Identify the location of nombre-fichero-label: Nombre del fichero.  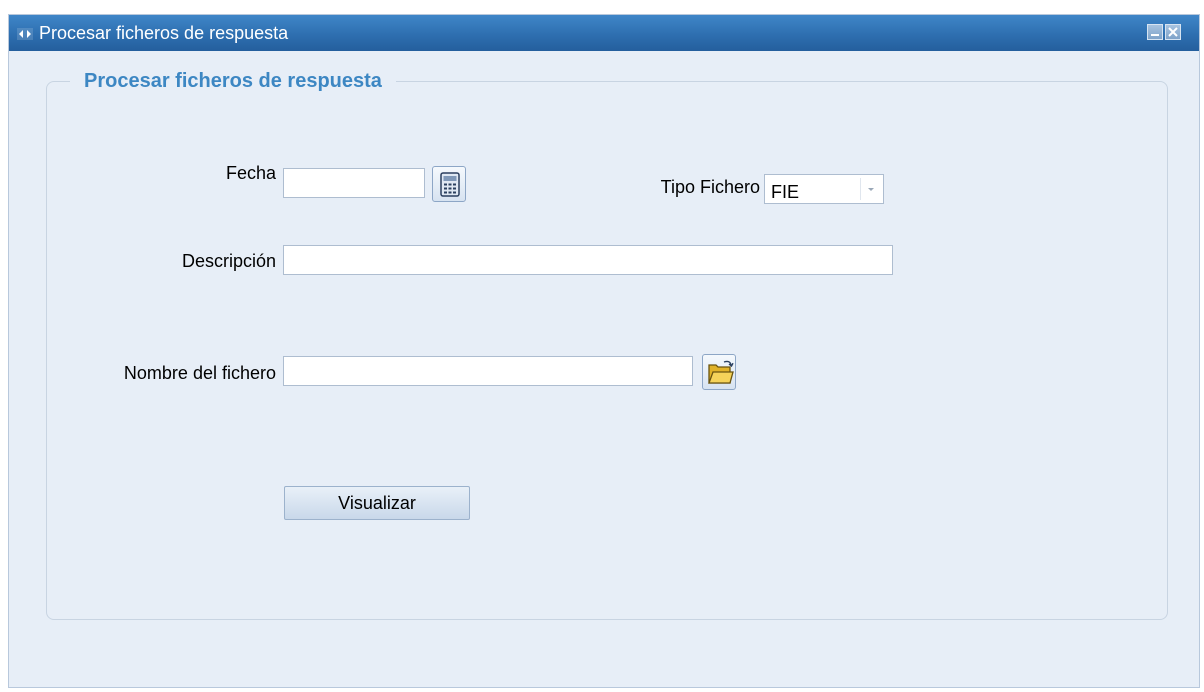
(199, 373).